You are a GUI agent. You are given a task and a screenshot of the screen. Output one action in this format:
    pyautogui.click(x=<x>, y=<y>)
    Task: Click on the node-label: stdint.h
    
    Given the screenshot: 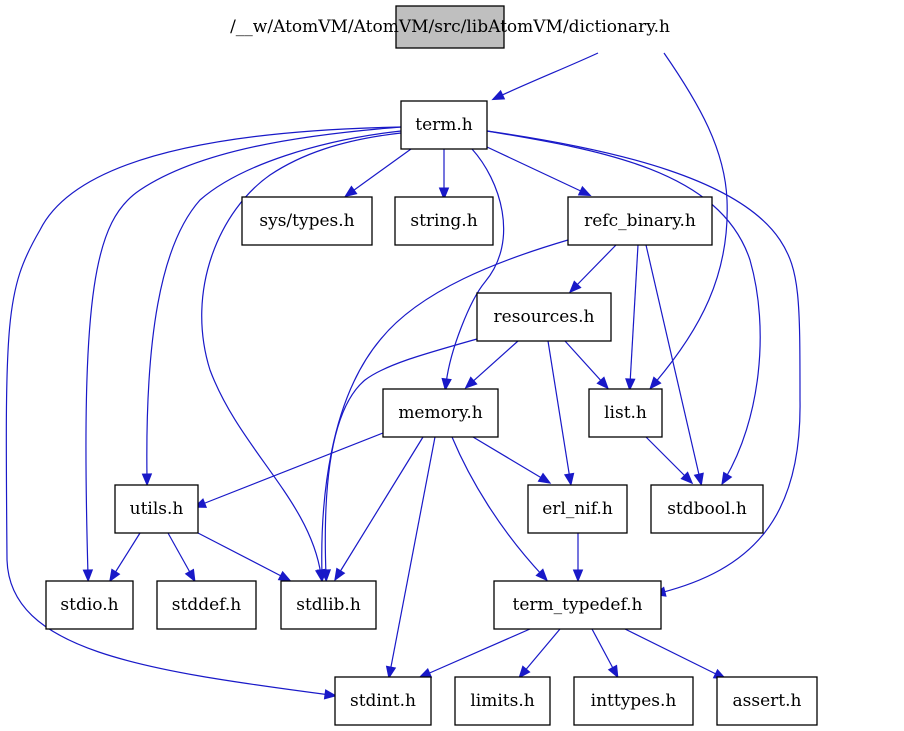 What is the action you would take?
    pyautogui.click(x=383, y=701)
    